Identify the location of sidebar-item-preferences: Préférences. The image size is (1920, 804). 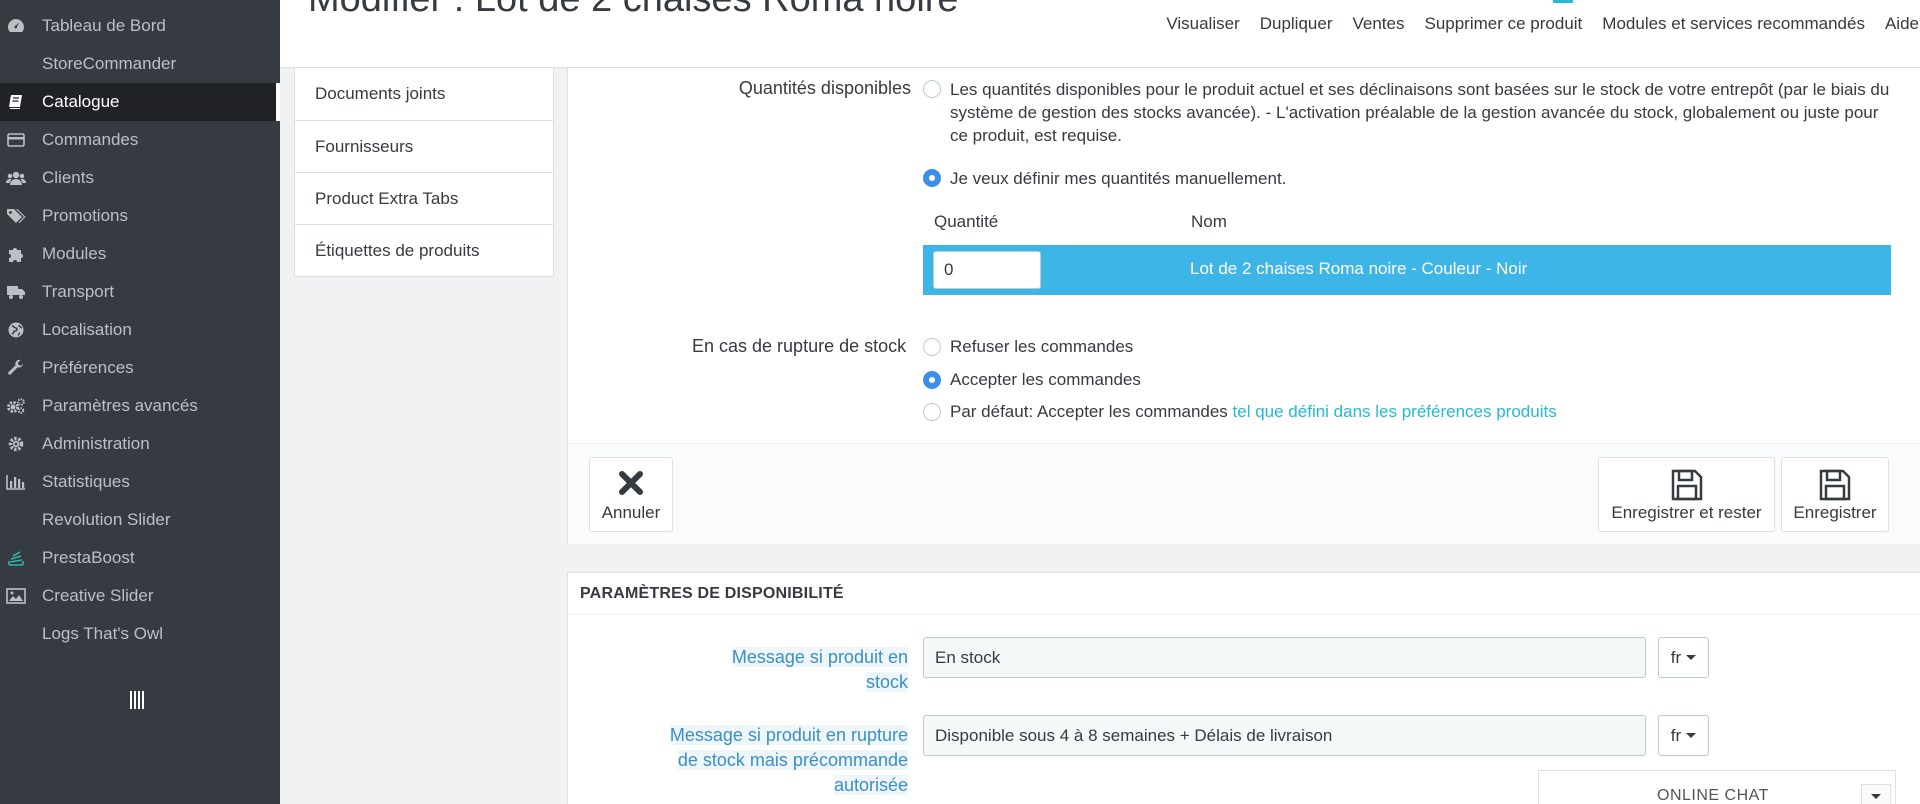
(140, 368).